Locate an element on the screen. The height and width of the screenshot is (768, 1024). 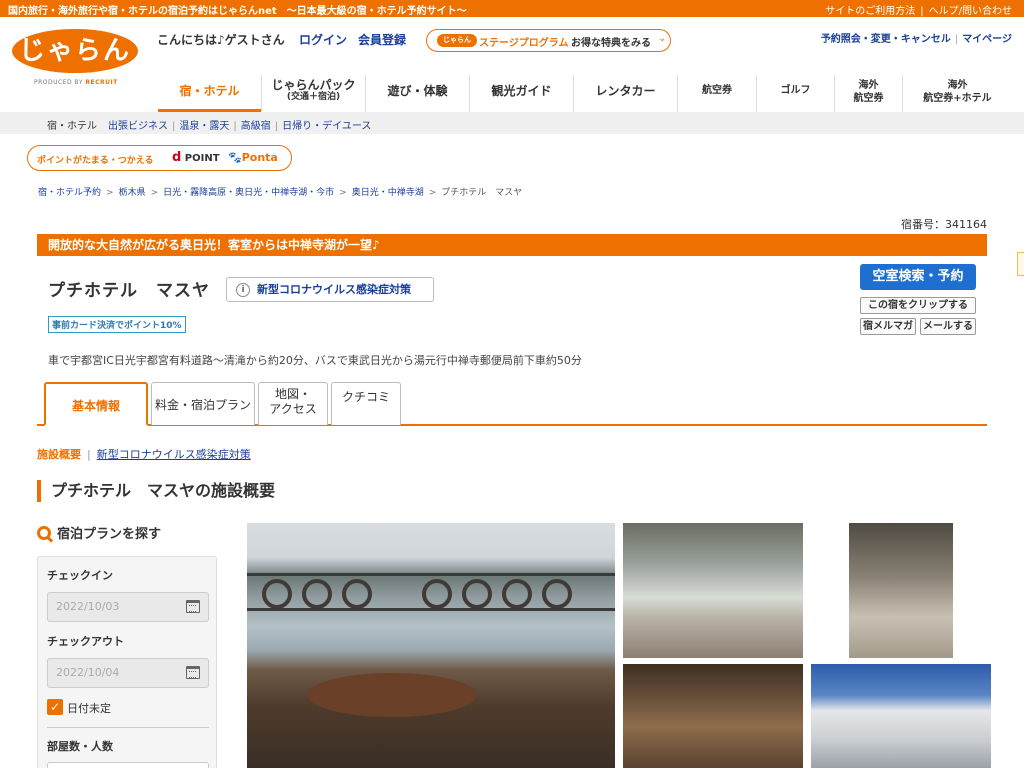
side-tab is located at coordinates (1020, 264).